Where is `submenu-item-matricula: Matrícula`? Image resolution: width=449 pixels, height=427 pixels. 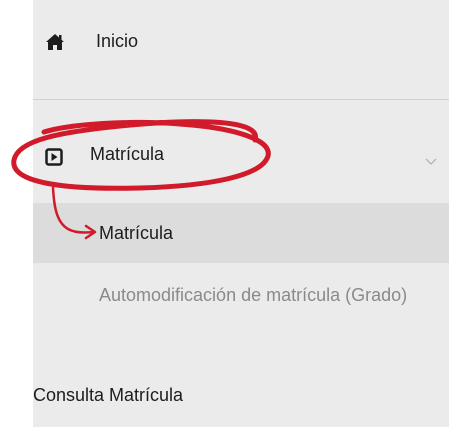 submenu-item-matricula: Matrícula is located at coordinates (241, 233).